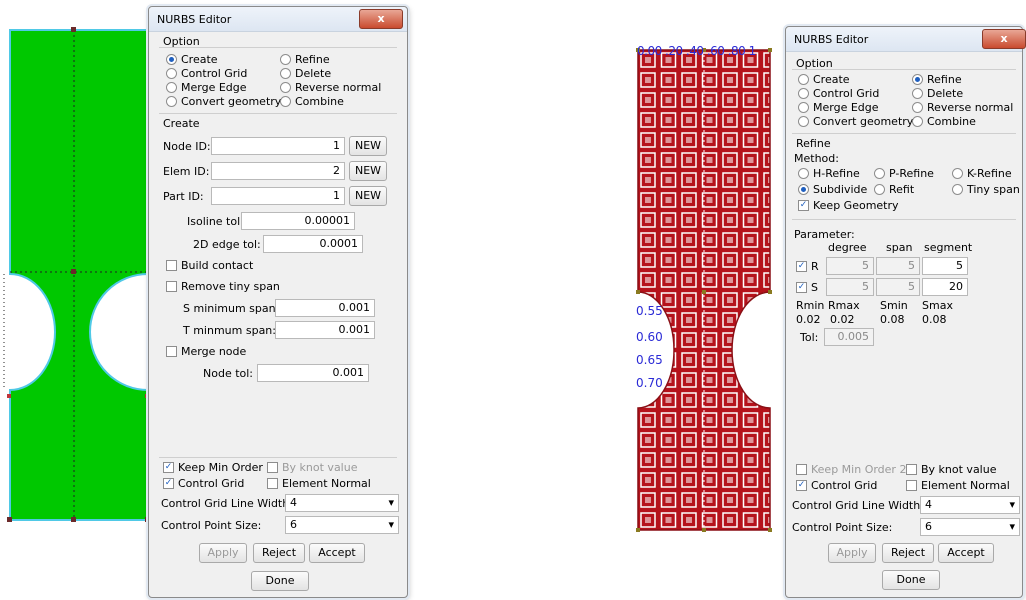 This screenshot has width=1026, height=600. What do you see at coordinates (850, 266) in the screenshot?
I see `r-degree-field: 5` at bounding box center [850, 266].